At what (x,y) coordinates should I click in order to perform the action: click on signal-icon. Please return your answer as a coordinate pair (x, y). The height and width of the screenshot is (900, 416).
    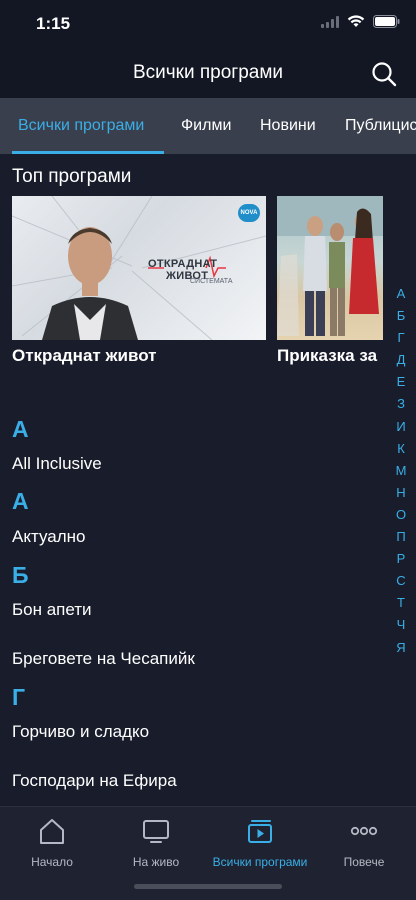
    Looking at the image, I should click on (330, 21).